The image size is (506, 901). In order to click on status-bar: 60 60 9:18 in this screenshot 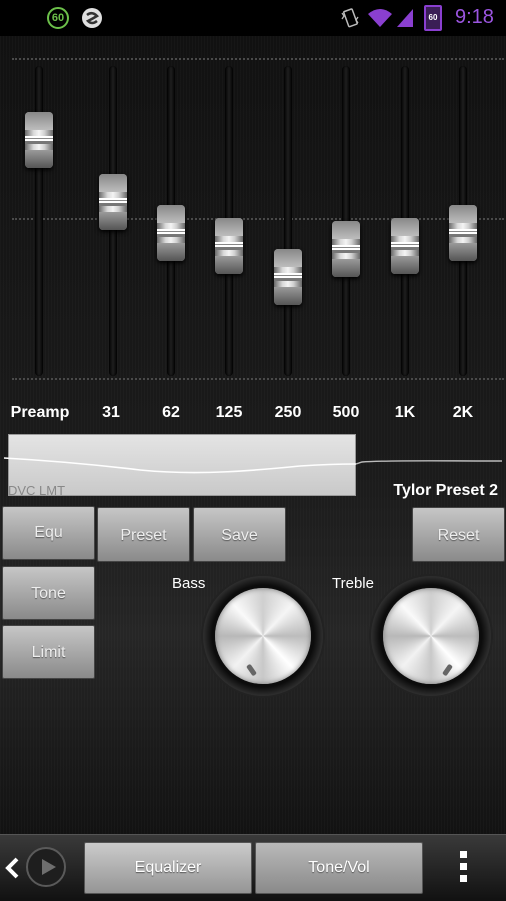, I will do `click(253, 18)`.